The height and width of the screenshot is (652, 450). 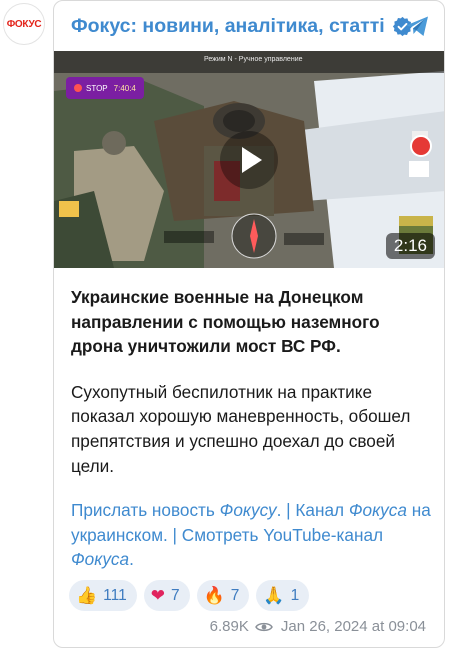 I want to click on video-hud-mode: Режим N - Ручное управление, so click(x=253, y=59).